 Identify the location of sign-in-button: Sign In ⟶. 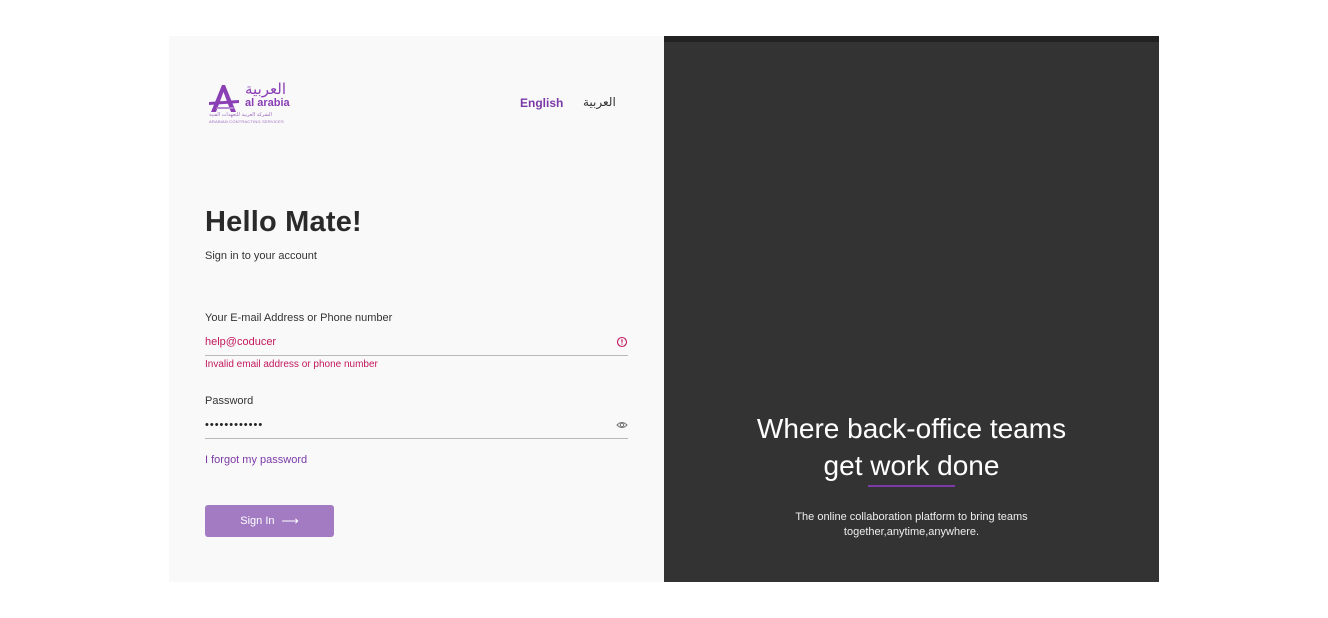
(269, 521).